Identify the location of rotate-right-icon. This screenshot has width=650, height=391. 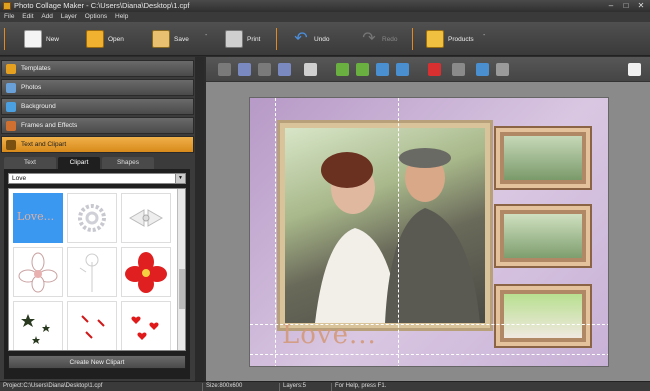
(362, 69).